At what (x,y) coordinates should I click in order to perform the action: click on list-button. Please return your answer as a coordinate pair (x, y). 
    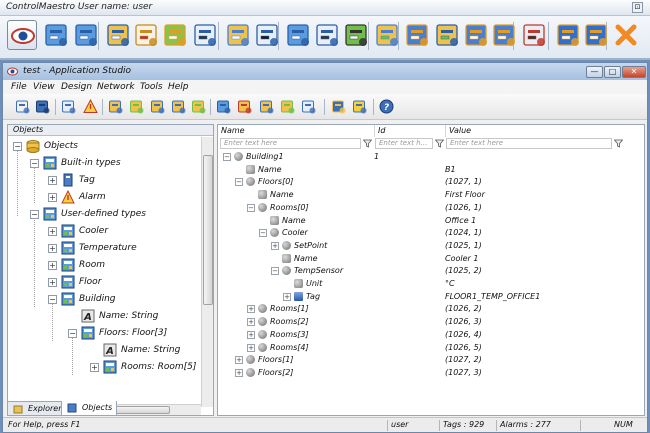
    Looking at the image, I should click on (327, 35).